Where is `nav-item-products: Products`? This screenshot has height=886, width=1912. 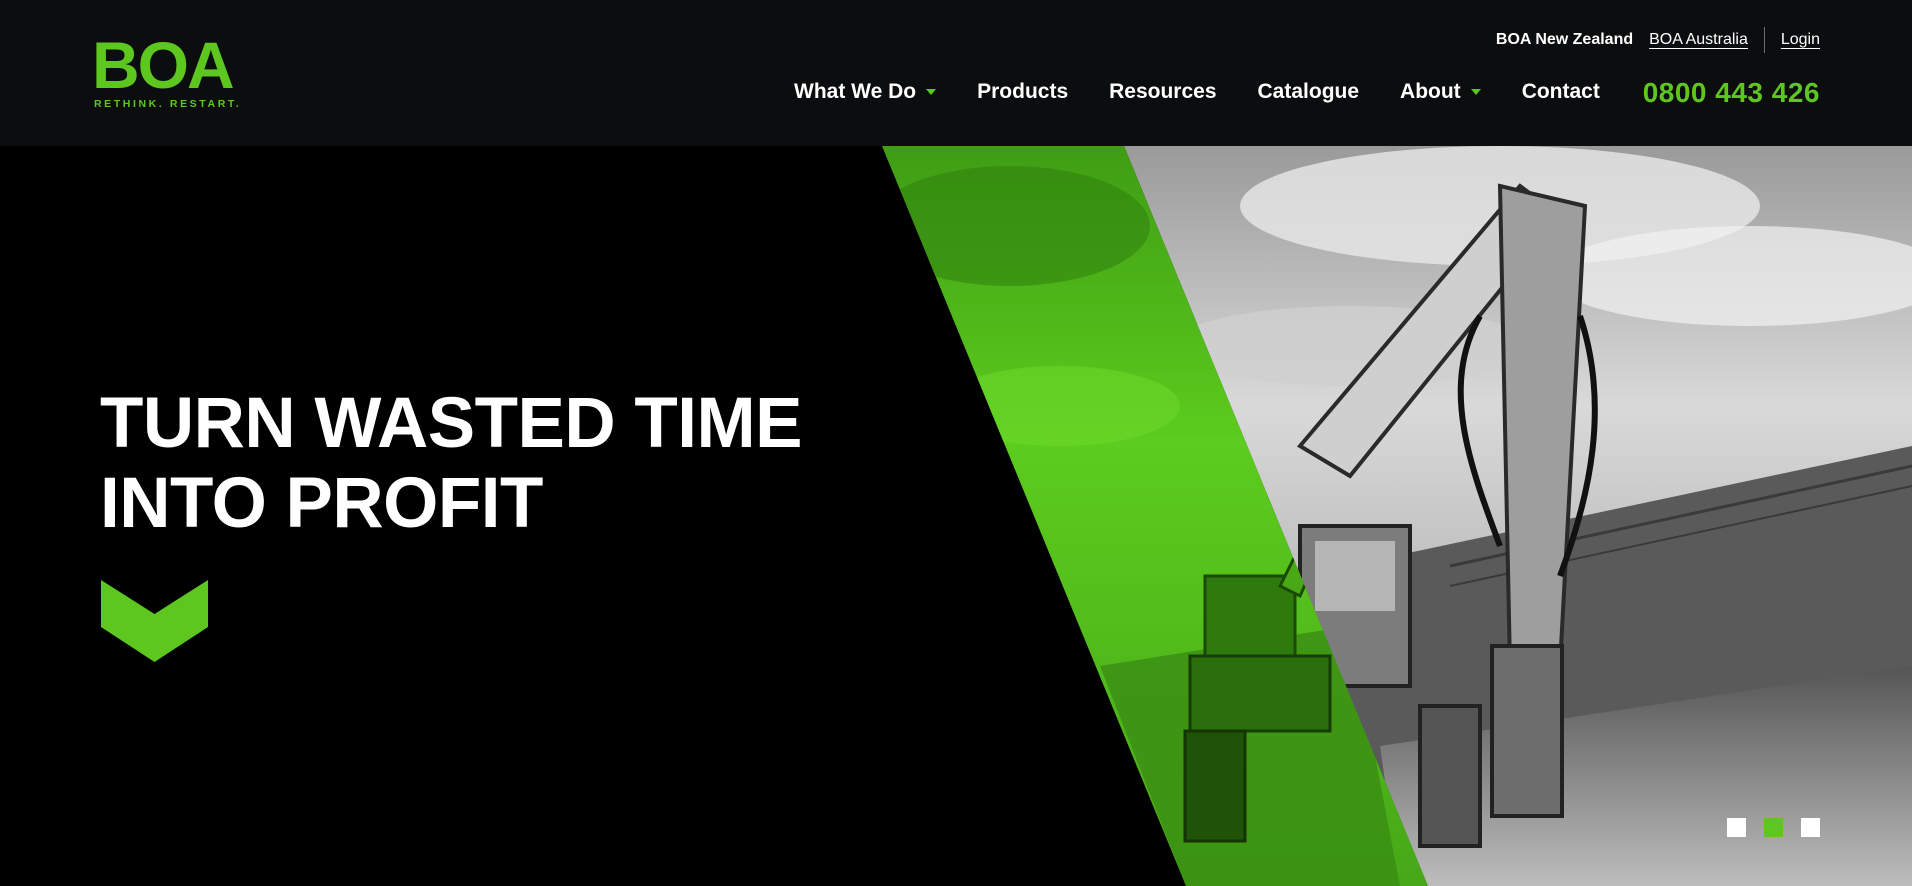 nav-item-products: Products is located at coordinates (1022, 92).